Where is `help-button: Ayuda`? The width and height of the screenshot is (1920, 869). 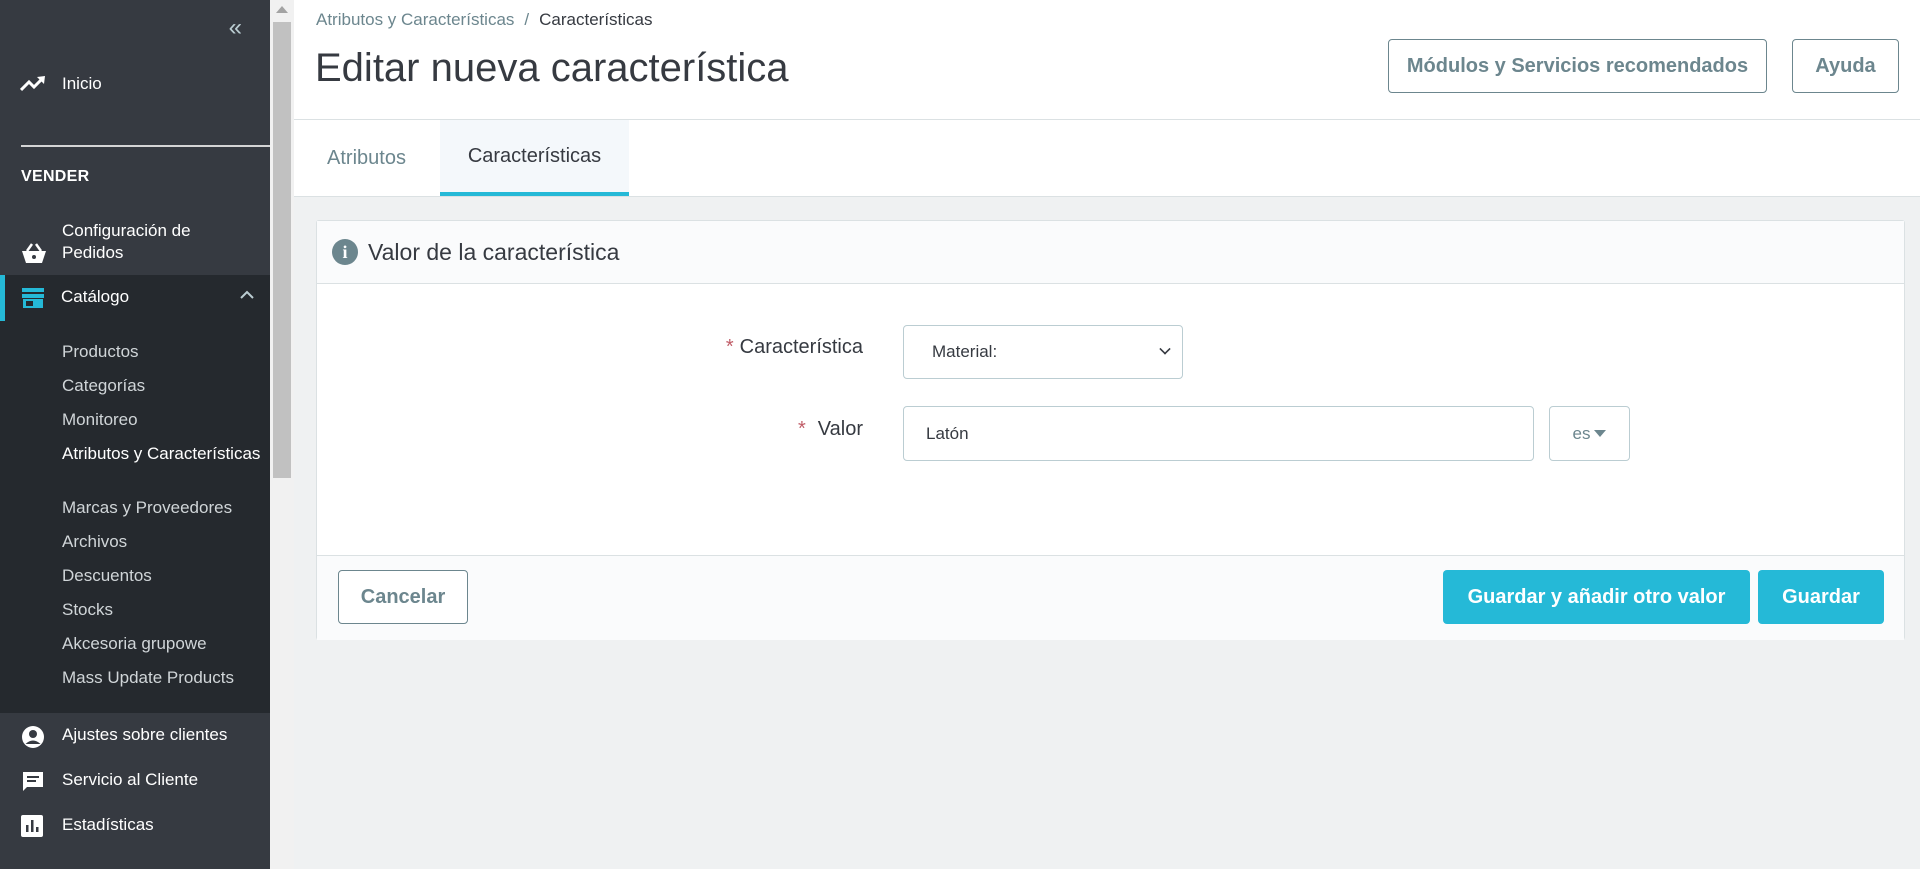 help-button: Ayuda is located at coordinates (1845, 66).